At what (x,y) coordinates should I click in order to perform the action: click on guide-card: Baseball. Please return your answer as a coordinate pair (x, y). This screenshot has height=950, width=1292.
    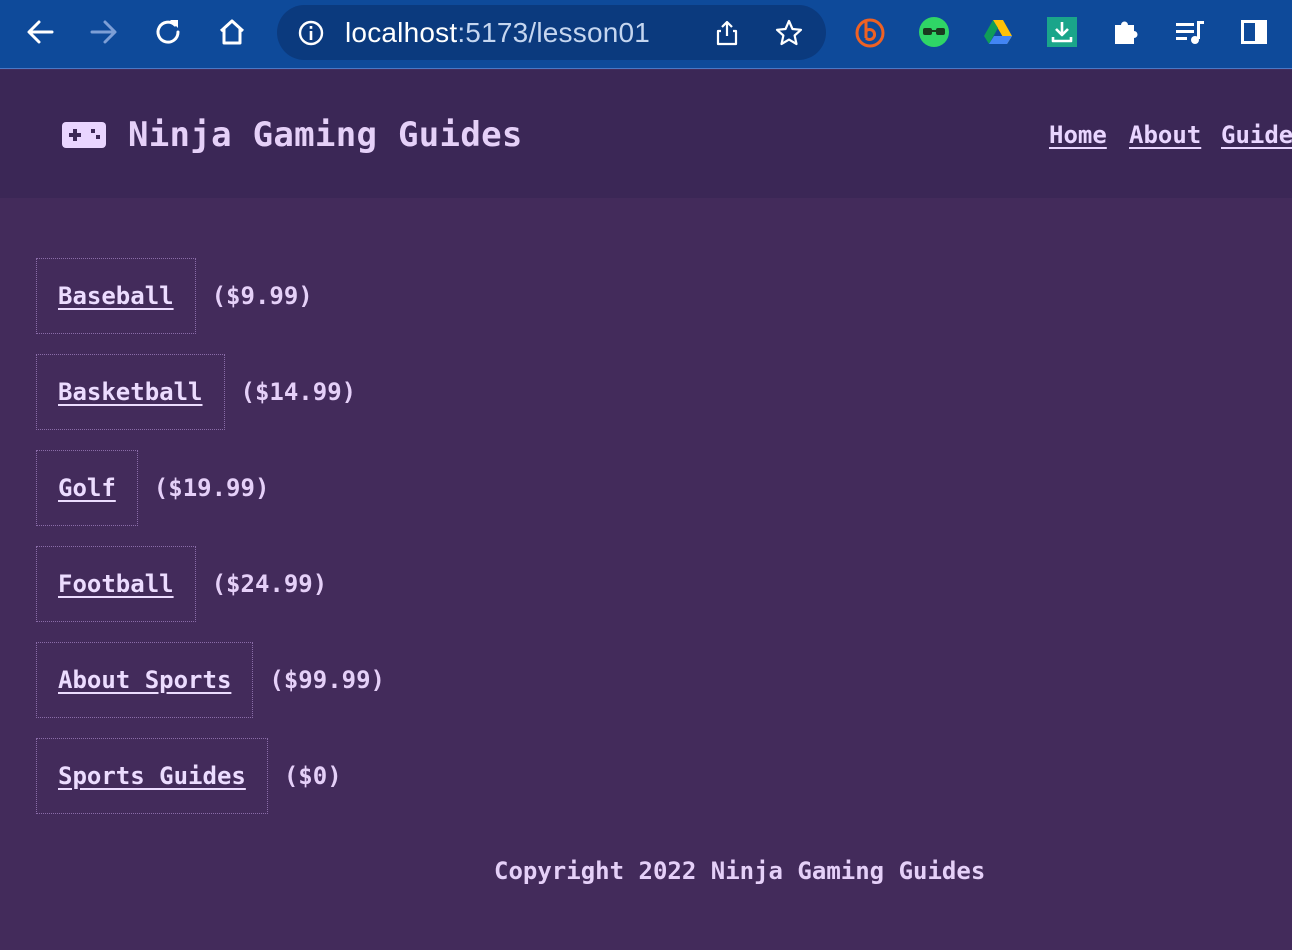
    Looking at the image, I should click on (116, 296).